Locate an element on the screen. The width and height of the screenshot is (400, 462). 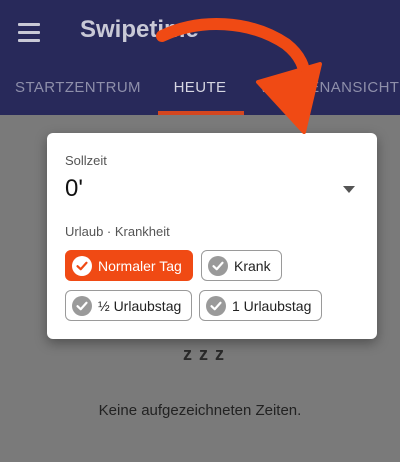
chip-ganzer-urlaubstag: 1 Urlaubstag is located at coordinates (261, 305).